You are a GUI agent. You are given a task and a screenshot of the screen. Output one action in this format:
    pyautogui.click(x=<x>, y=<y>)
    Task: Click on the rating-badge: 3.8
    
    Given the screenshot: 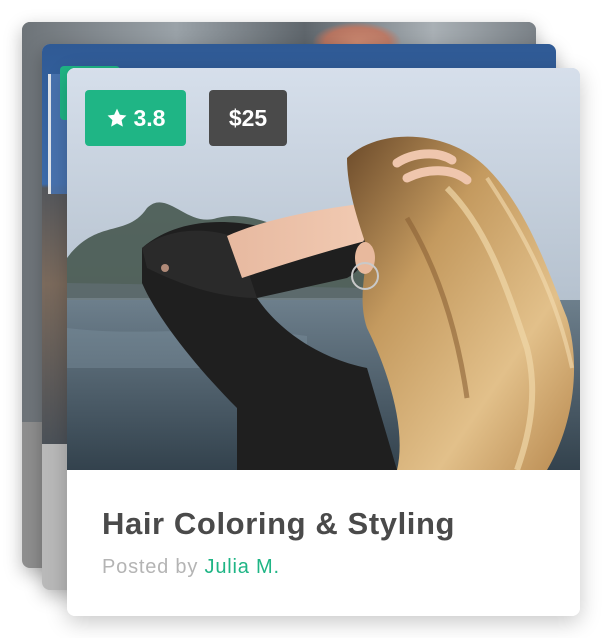 What is the action you would take?
    pyautogui.click(x=135, y=118)
    